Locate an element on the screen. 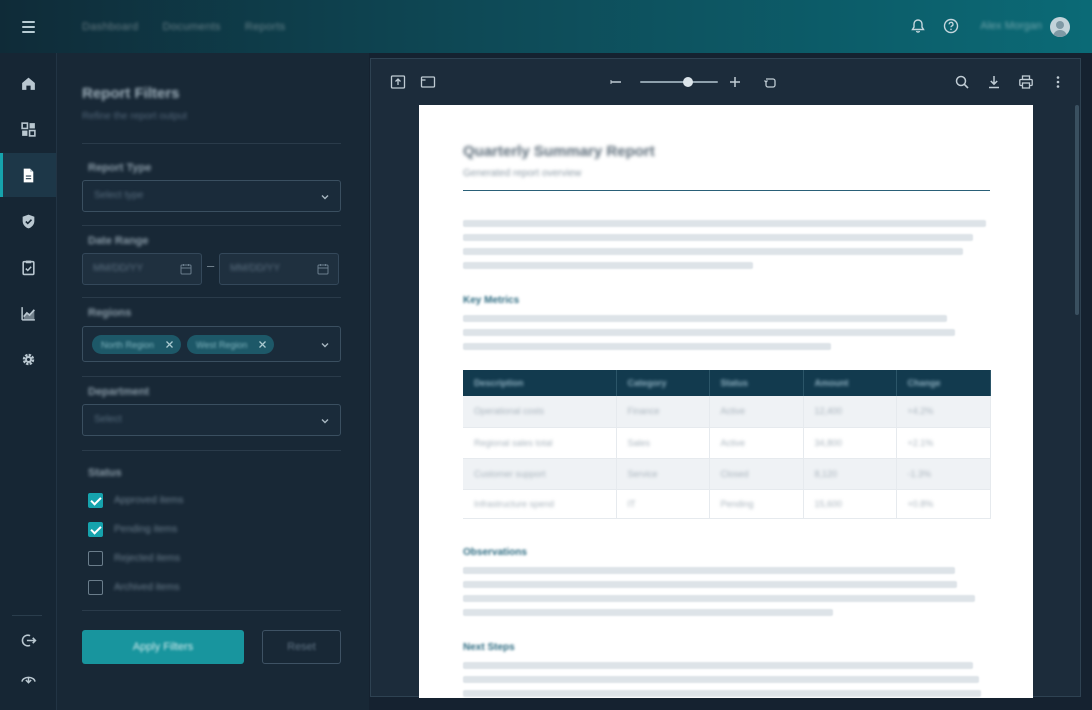 The width and height of the screenshot is (1092, 710). gear-icon is located at coordinates (28, 359).